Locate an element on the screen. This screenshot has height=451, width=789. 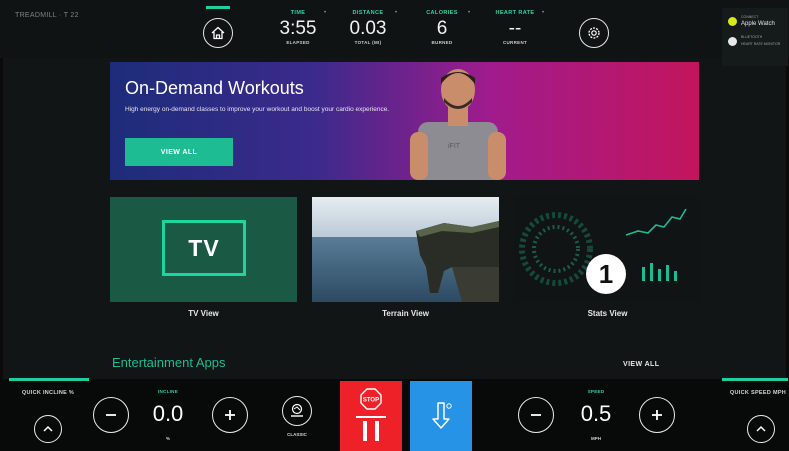
incline-increase-button is located at coordinates (230, 415).